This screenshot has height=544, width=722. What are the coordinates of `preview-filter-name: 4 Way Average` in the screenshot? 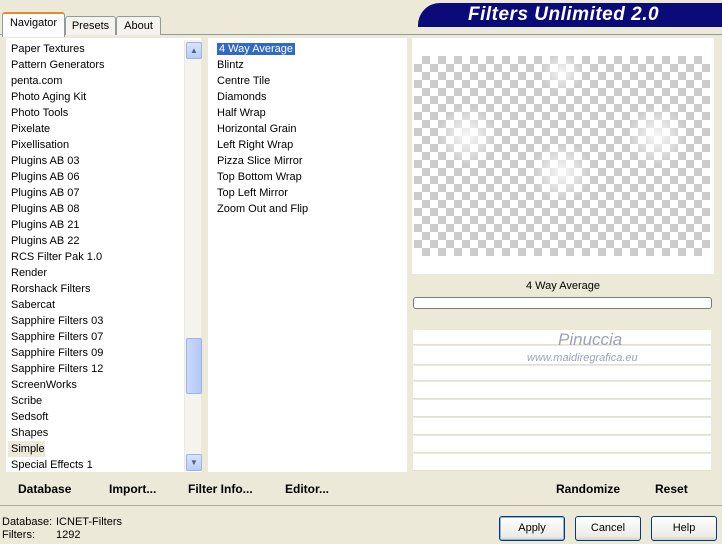 It's located at (563, 286).